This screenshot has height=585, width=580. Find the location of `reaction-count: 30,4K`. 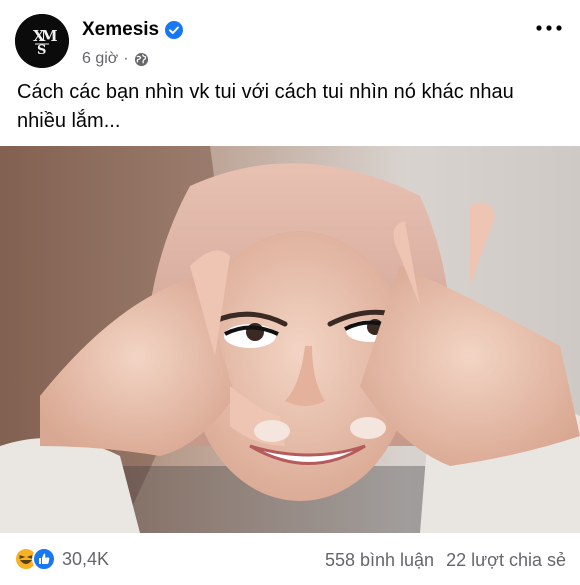

reaction-count: 30,4K is located at coordinates (86, 558).